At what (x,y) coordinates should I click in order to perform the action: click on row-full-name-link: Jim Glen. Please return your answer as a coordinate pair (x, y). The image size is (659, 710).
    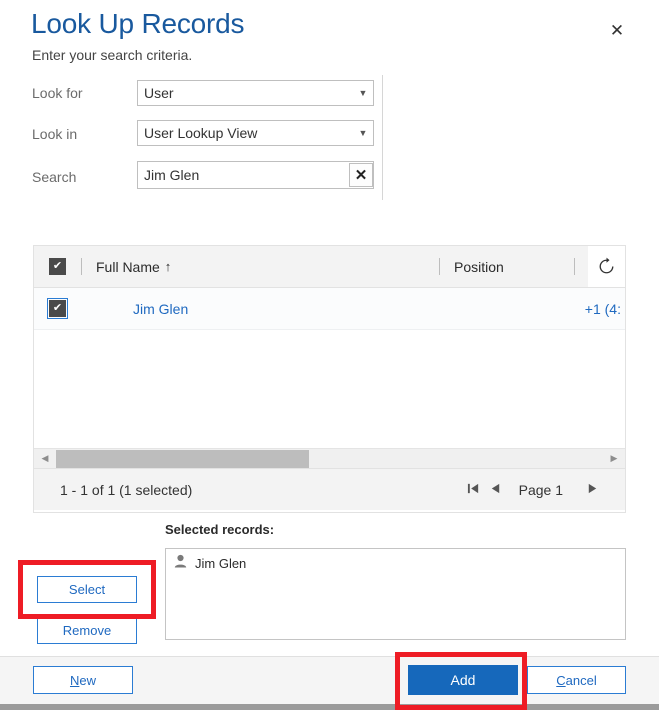
    Looking at the image, I should click on (260, 309).